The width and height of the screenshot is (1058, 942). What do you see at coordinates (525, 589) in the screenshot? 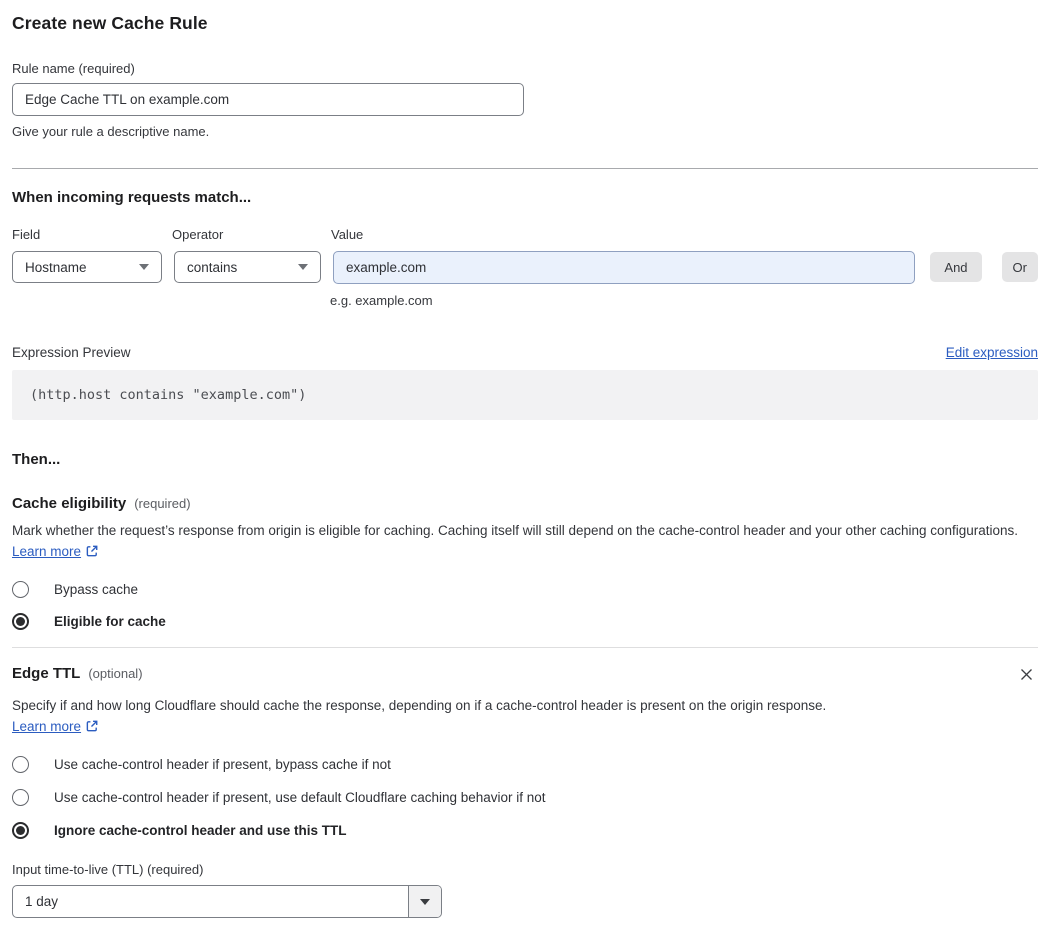
I see `radio-option-bypass-cache: Bypass cache` at bounding box center [525, 589].